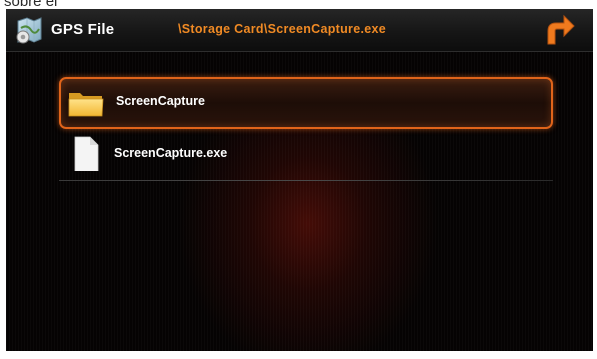  I want to click on file-name: ScreenCapture, so click(160, 101).